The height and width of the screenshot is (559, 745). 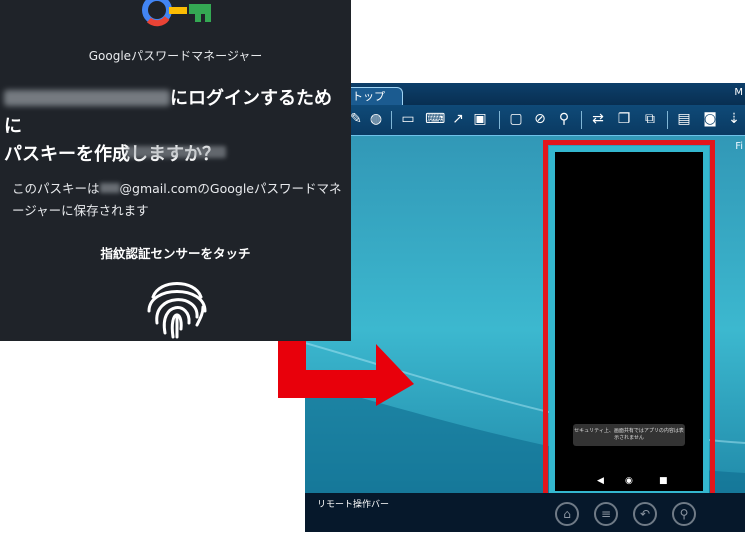 What do you see at coordinates (177, 306) in the screenshot?
I see `fingerprint-icon` at bounding box center [177, 306].